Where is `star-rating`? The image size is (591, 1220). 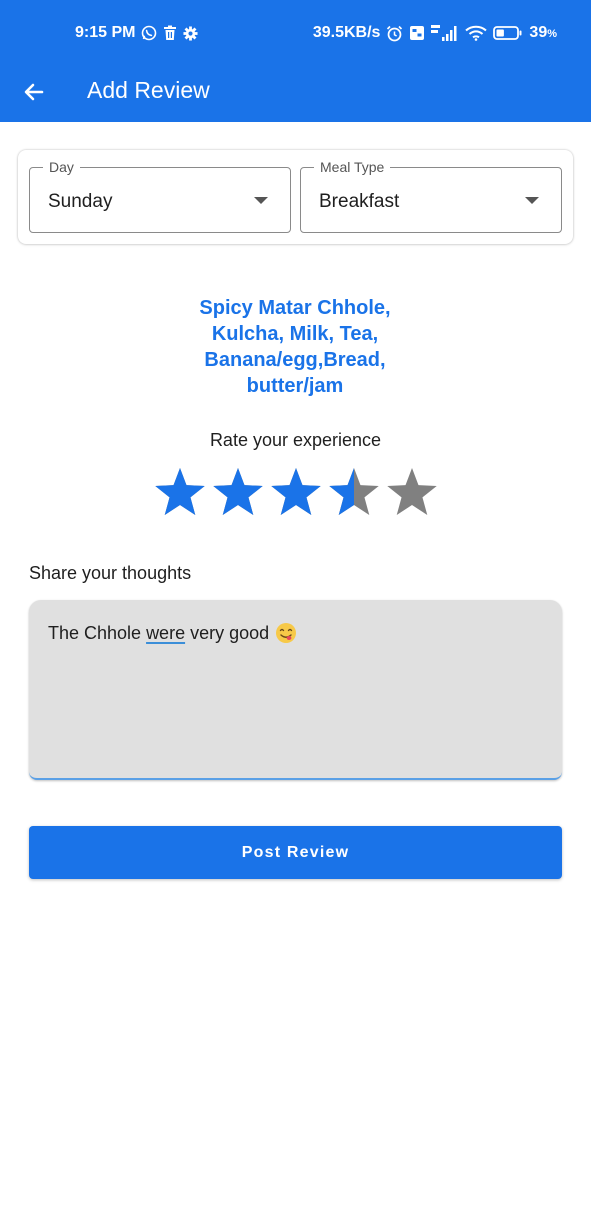
star-rating is located at coordinates (296, 492).